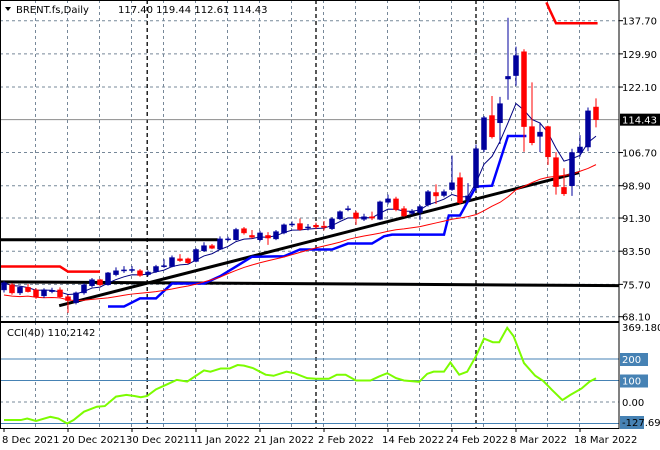 The height and width of the screenshot is (450, 660). I want to click on date-label: 18 Mar 2022, so click(605, 440).